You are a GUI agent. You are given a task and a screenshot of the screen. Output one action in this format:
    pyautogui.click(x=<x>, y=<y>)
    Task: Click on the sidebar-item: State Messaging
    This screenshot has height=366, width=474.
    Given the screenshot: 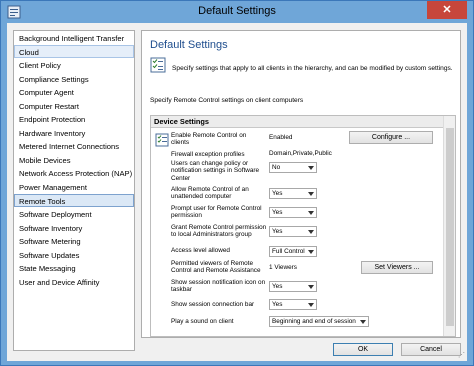 What is the action you would take?
    pyautogui.click(x=74, y=268)
    